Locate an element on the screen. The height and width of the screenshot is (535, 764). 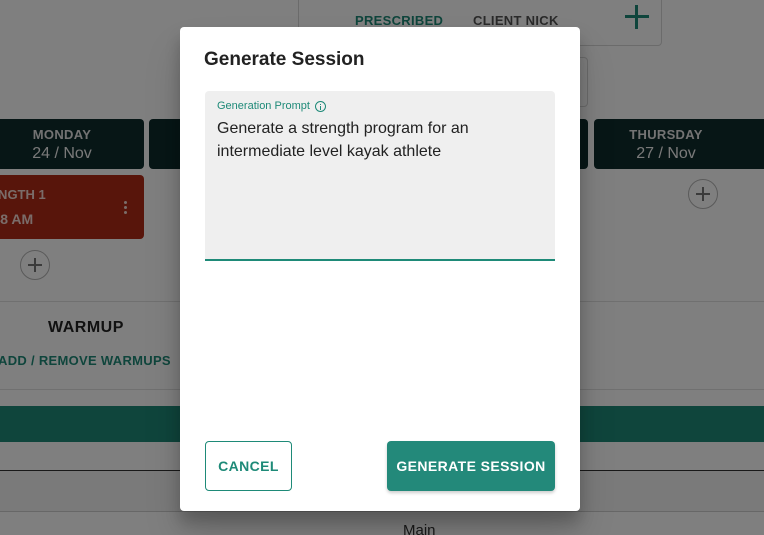
field-label: Generation Prompt is located at coordinates (271, 106).